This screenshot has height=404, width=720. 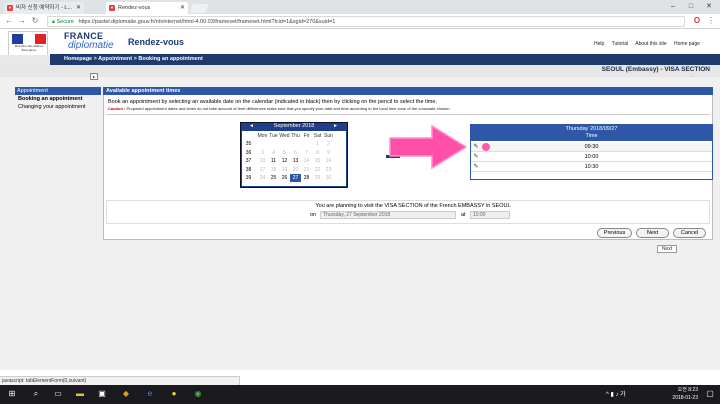 I want to click on at-label: at, so click(x=463, y=215).